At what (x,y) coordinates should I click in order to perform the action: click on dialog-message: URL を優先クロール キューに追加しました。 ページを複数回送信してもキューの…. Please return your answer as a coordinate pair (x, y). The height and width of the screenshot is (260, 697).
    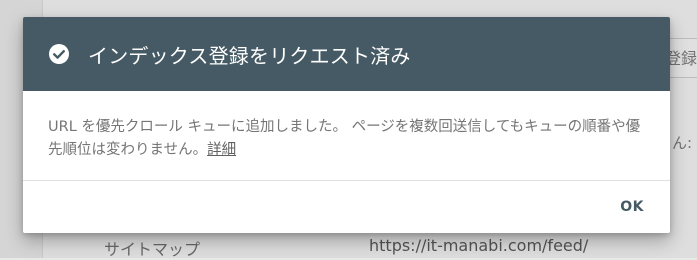
    Looking at the image, I should click on (344, 138).